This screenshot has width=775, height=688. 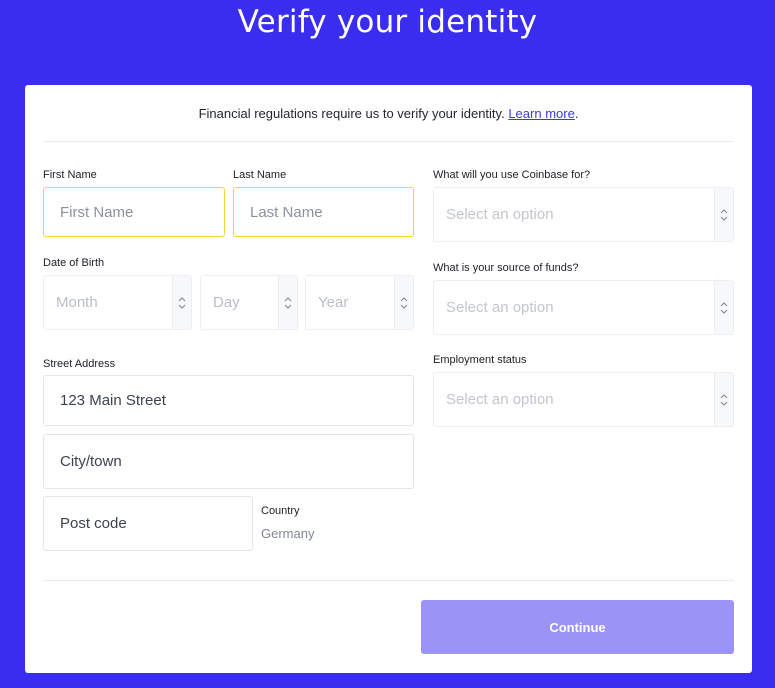 I want to click on funds-label: What is your source of funds?, so click(x=506, y=268).